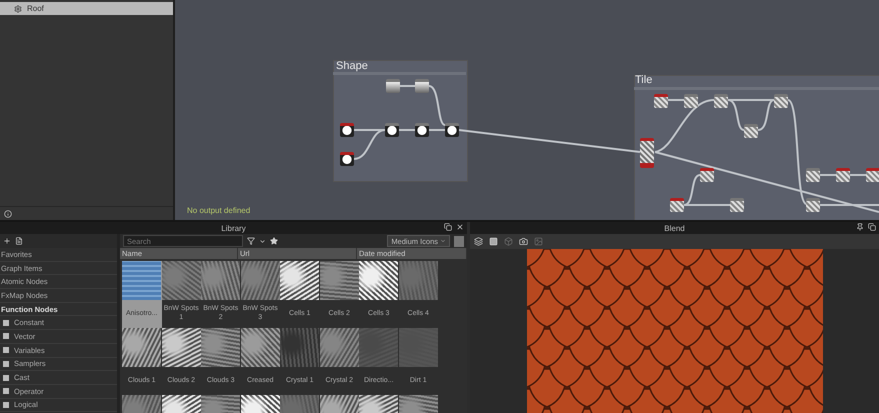  Describe the element at coordinates (460, 227) in the screenshot. I see `close-icon` at that location.